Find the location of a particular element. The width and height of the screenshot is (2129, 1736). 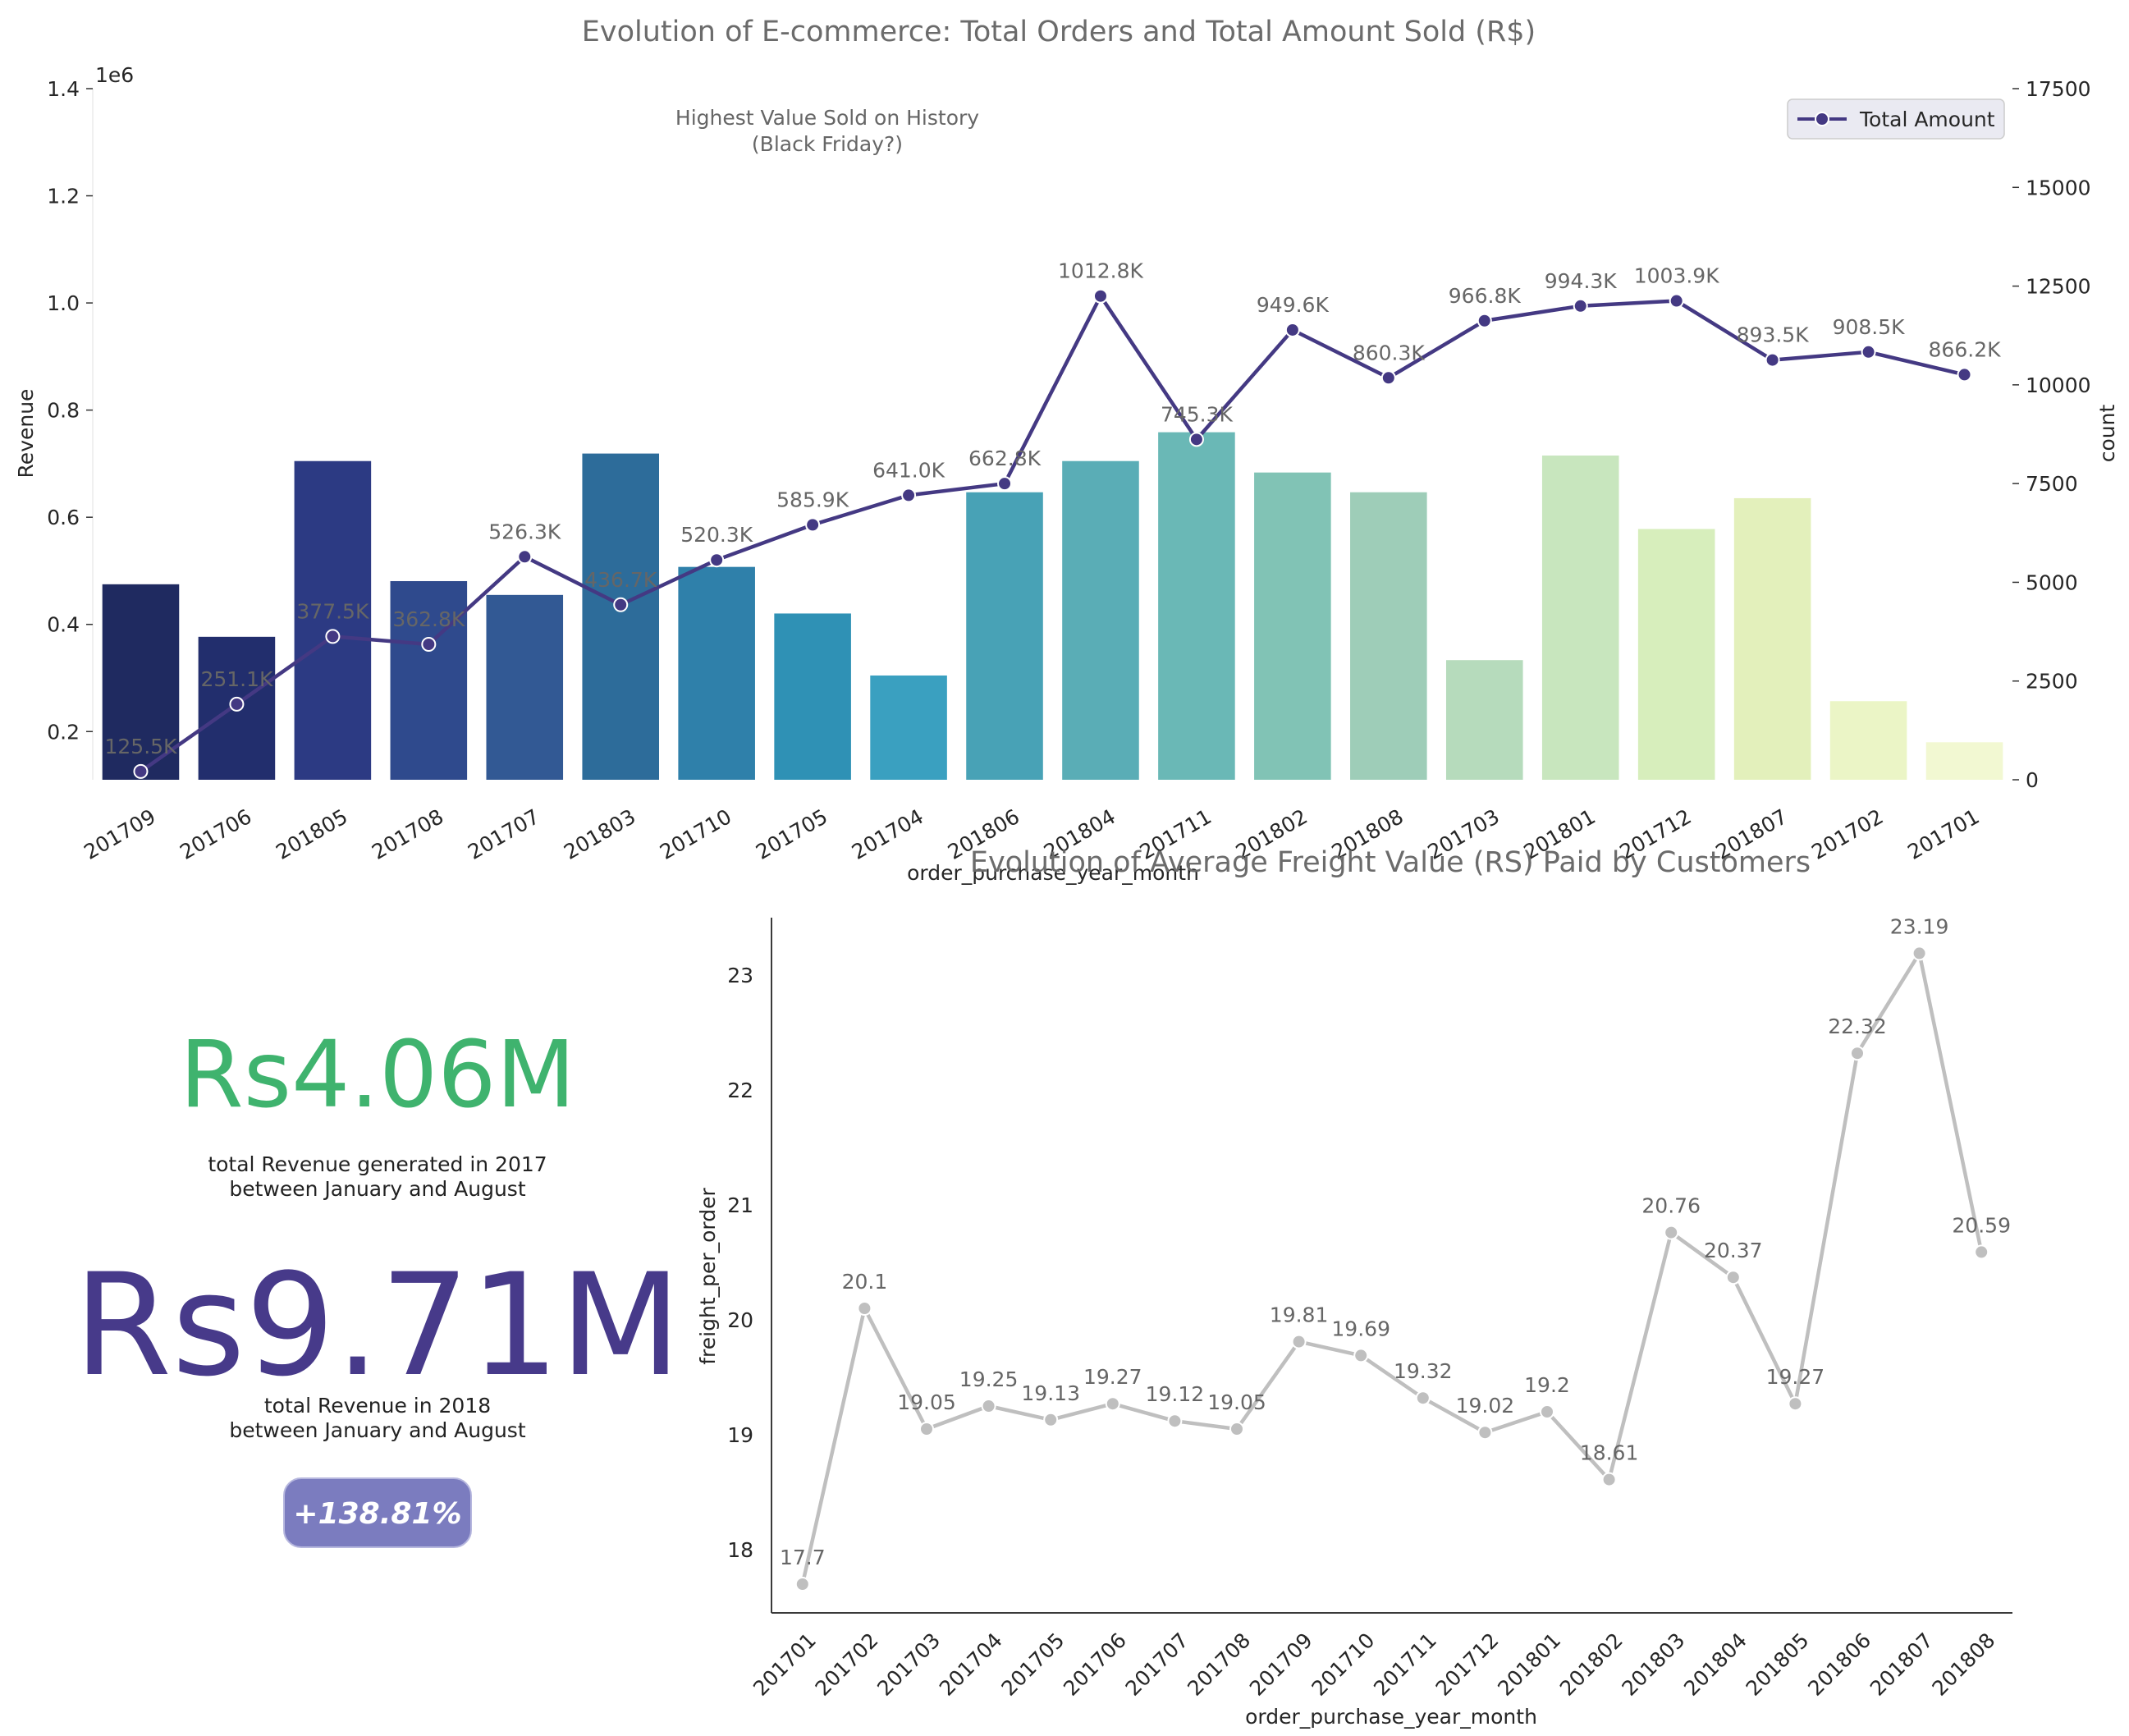

bottom-x-tick-label-201712: 201712 is located at coordinates (1467, 1664).